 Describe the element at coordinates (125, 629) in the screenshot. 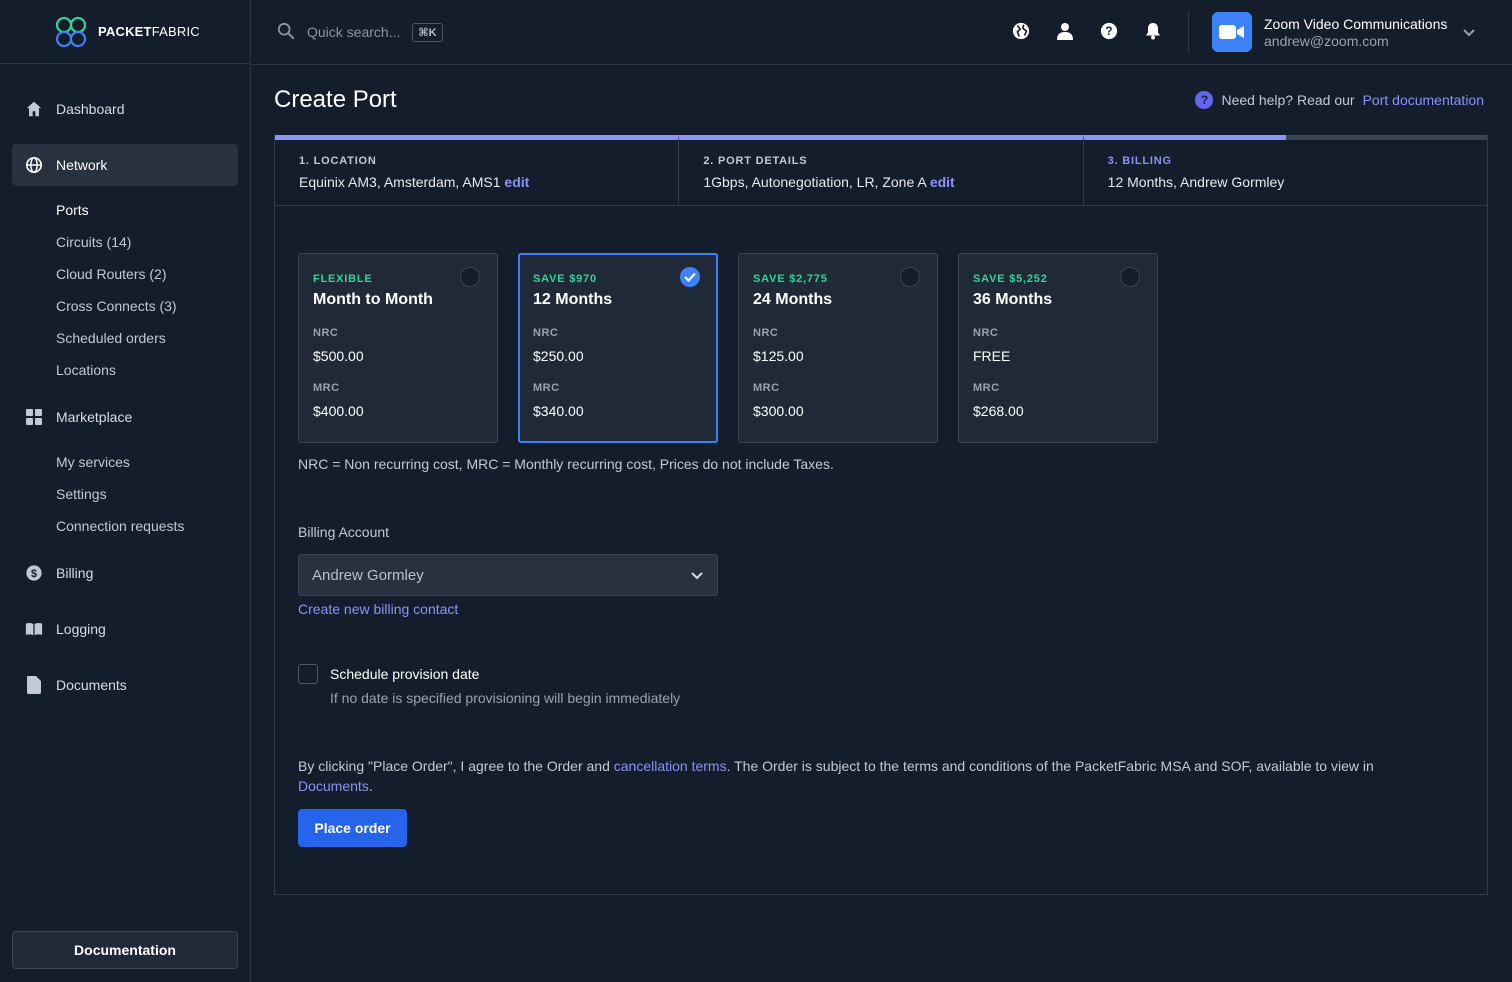

I see `nav-logging: Logging` at that location.